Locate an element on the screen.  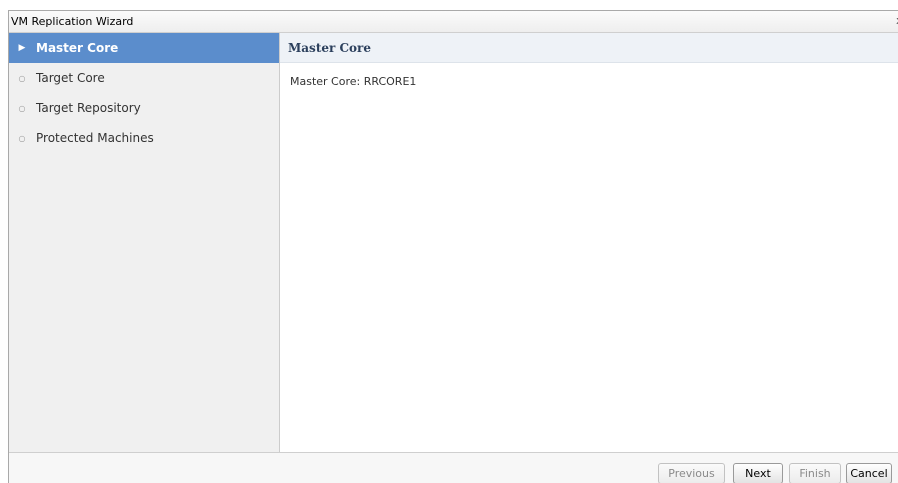
finish-button: Finish is located at coordinates (815, 473).